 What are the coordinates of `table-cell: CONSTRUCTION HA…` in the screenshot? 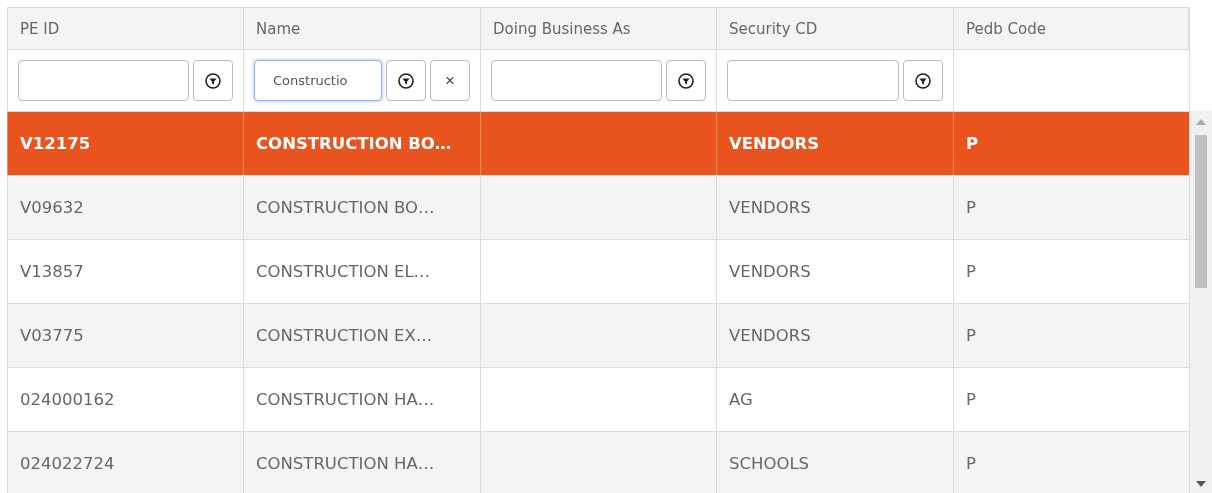 It's located at (361, 462).